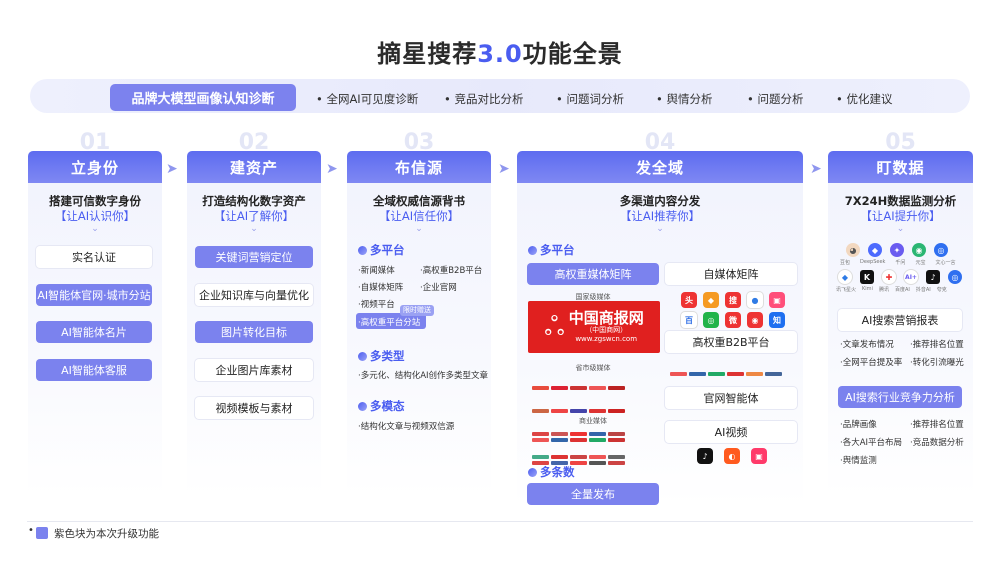 The width and height of the screenshot is (1000, 563). Describe the element at coordinates (660, 201) in the screenshot. I see `column-subtitle: 多渠道内容分发` at that location.